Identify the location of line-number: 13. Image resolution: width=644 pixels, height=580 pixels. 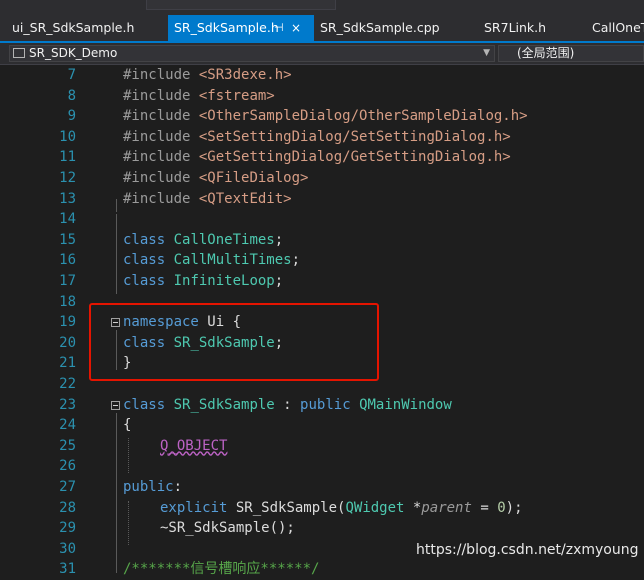
(67, 198).